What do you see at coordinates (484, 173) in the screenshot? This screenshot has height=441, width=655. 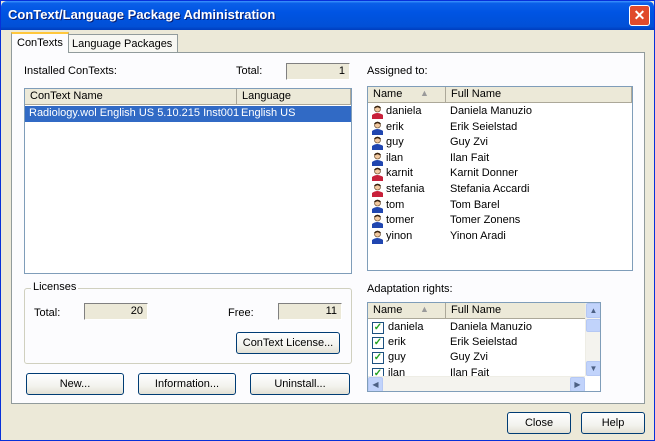 I see `user-full-name-cell: Karnit Donner` at bounding box center [484, 173].